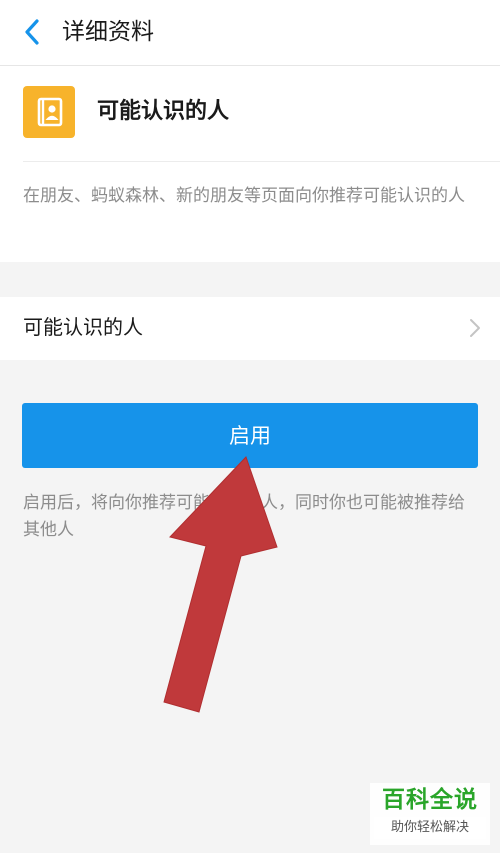 The image size is (500, 853). What do you see at coordinates (163, 111) in the screenshot?
I see `feature-title: 可能认识的人` at bounding box center [163, 111].